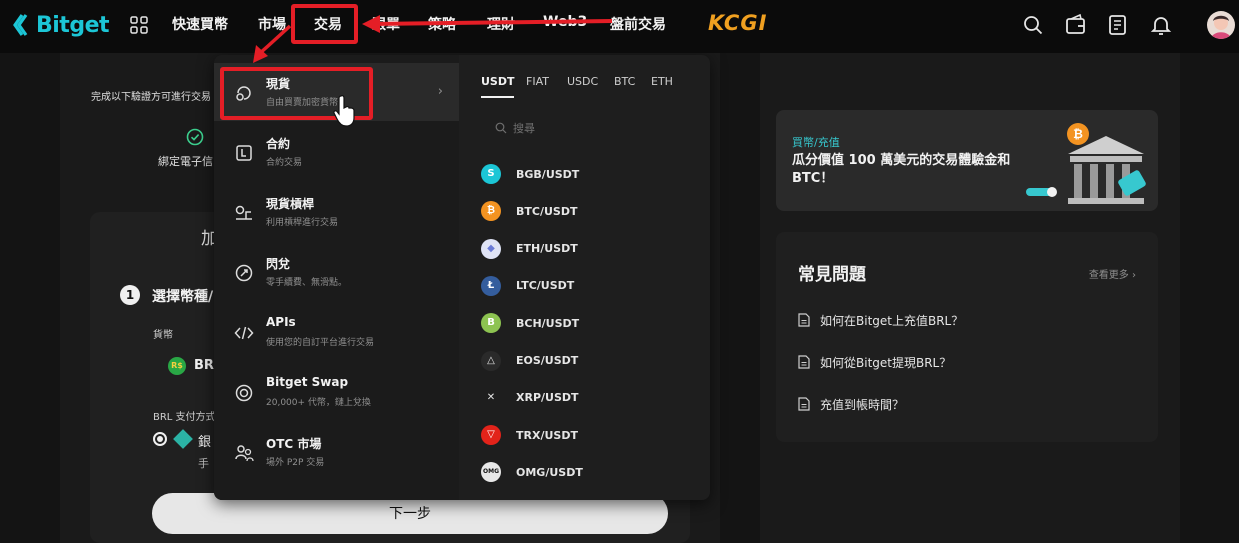  Describe the element at coordinates (163, 335) in the screenshot. I see `currency-label: 貨幣` at that location.